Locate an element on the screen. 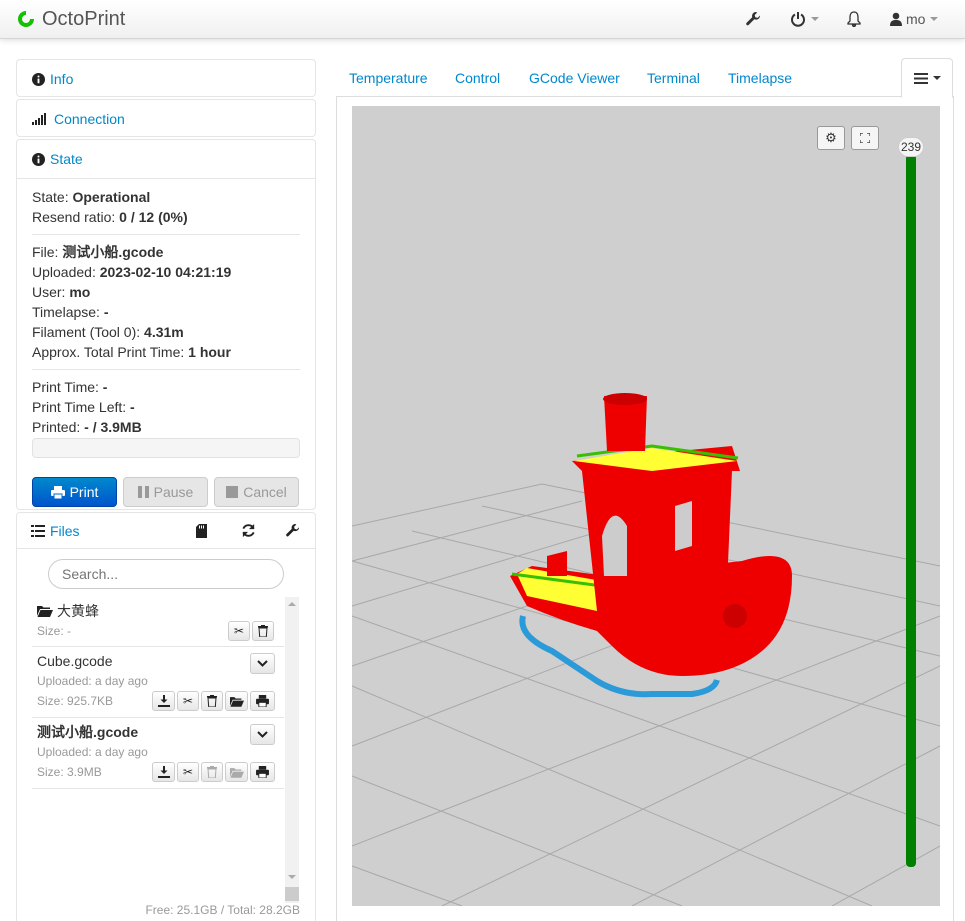 The height and width of the screenshot is (921, 965). divider is located at coordinates (166, 234).